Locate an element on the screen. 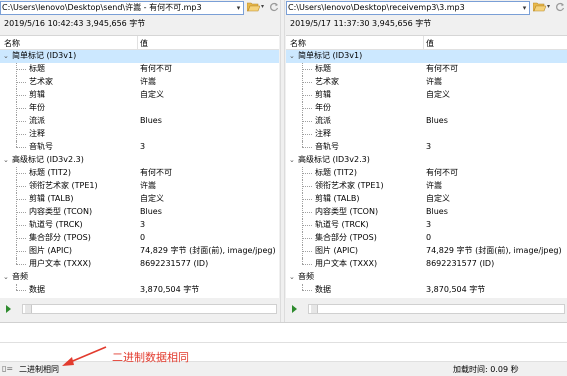  row-name: 内容类型 (TCON) is located at coordinates (61, 211).